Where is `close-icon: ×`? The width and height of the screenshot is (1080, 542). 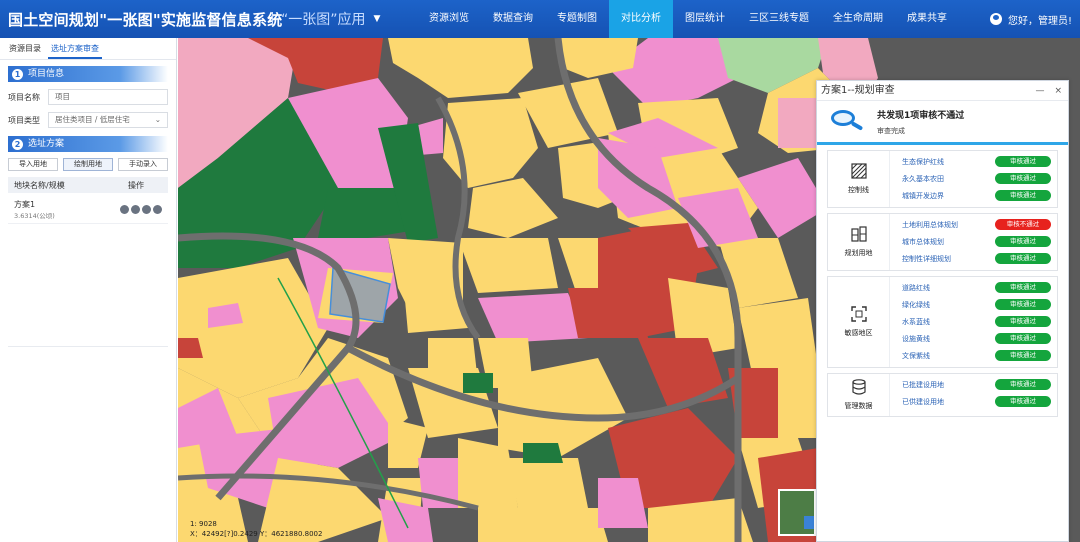 close-icon: × is located at coordinates (1058, 90).